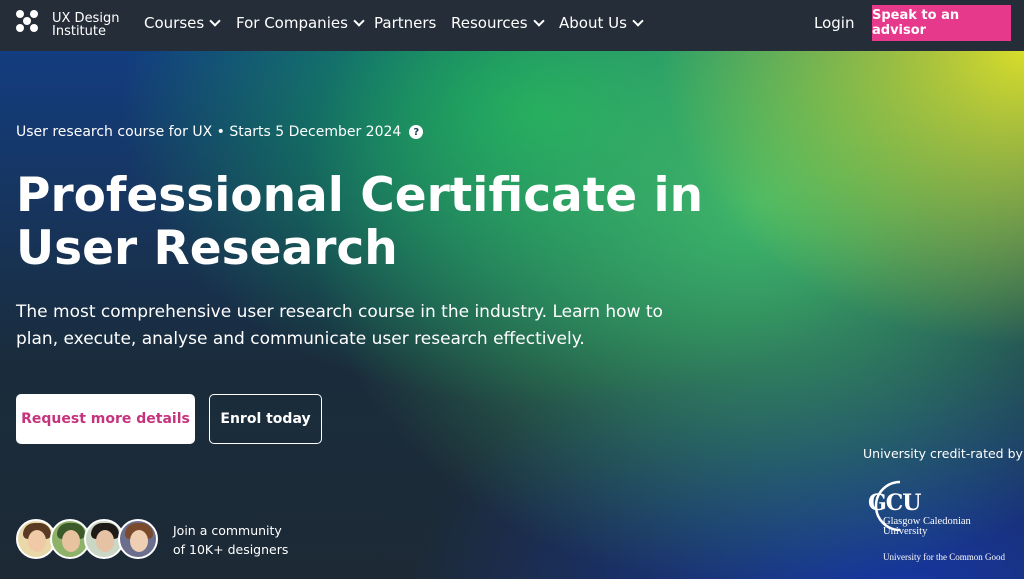 This screenshot has height=579, width=1024. Describe the element at coordinates (905, 531) in the screenshot. I see `gcu-name-line-2: University` at that location.